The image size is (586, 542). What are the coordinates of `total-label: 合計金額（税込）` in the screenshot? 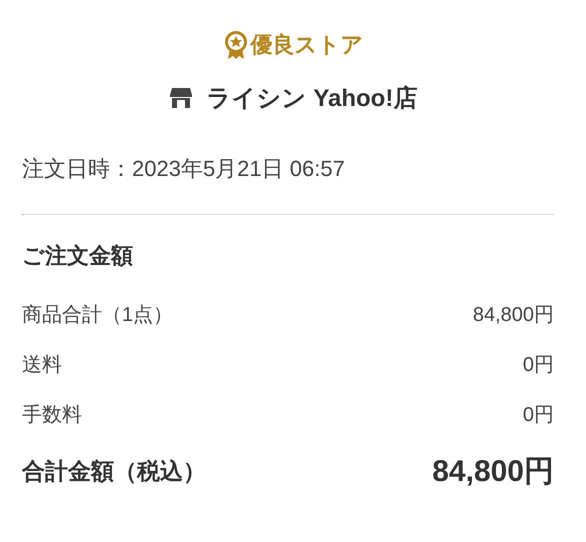 It's located at (114, 471).